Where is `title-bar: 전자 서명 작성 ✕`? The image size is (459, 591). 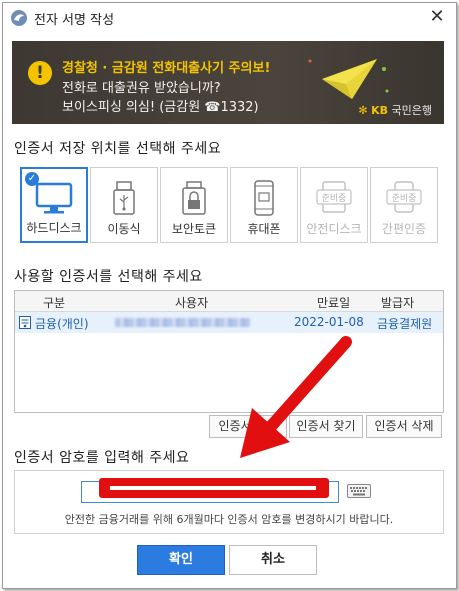
title-bar: 전자 서명 작성 ✕ is located at coordinates (229, 18).